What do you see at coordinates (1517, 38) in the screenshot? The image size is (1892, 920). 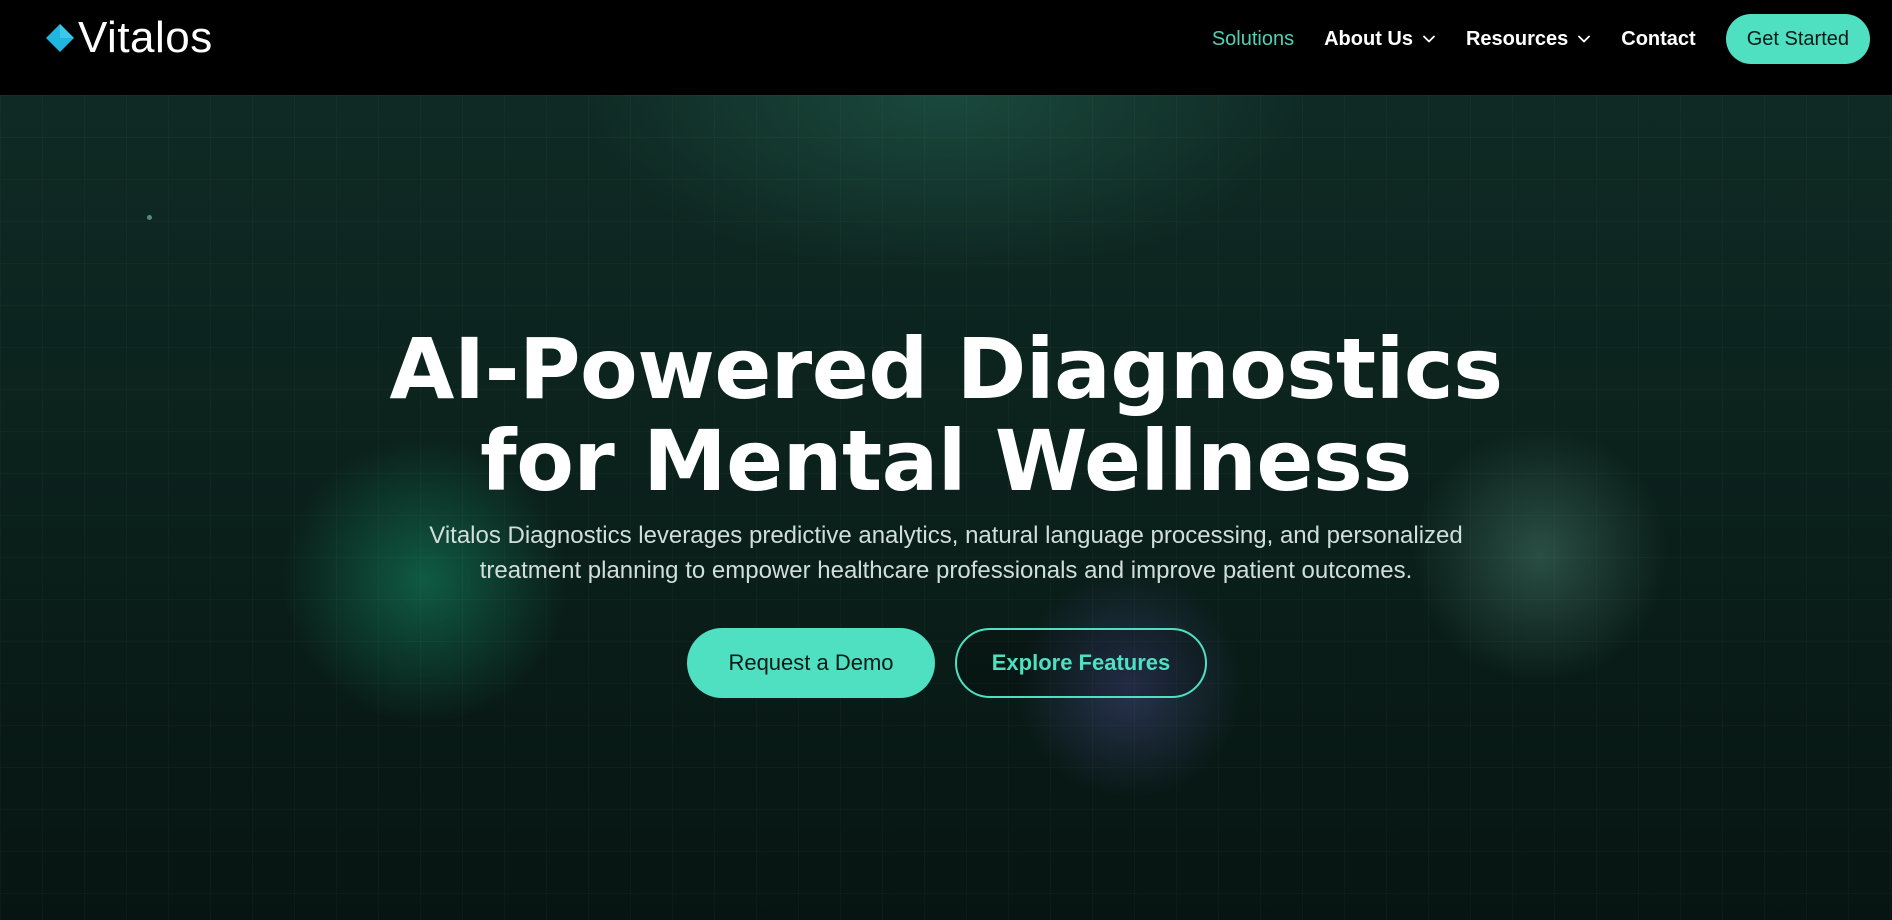 I see `nav-item-label: Resources` at bounding box center [1517, 38].